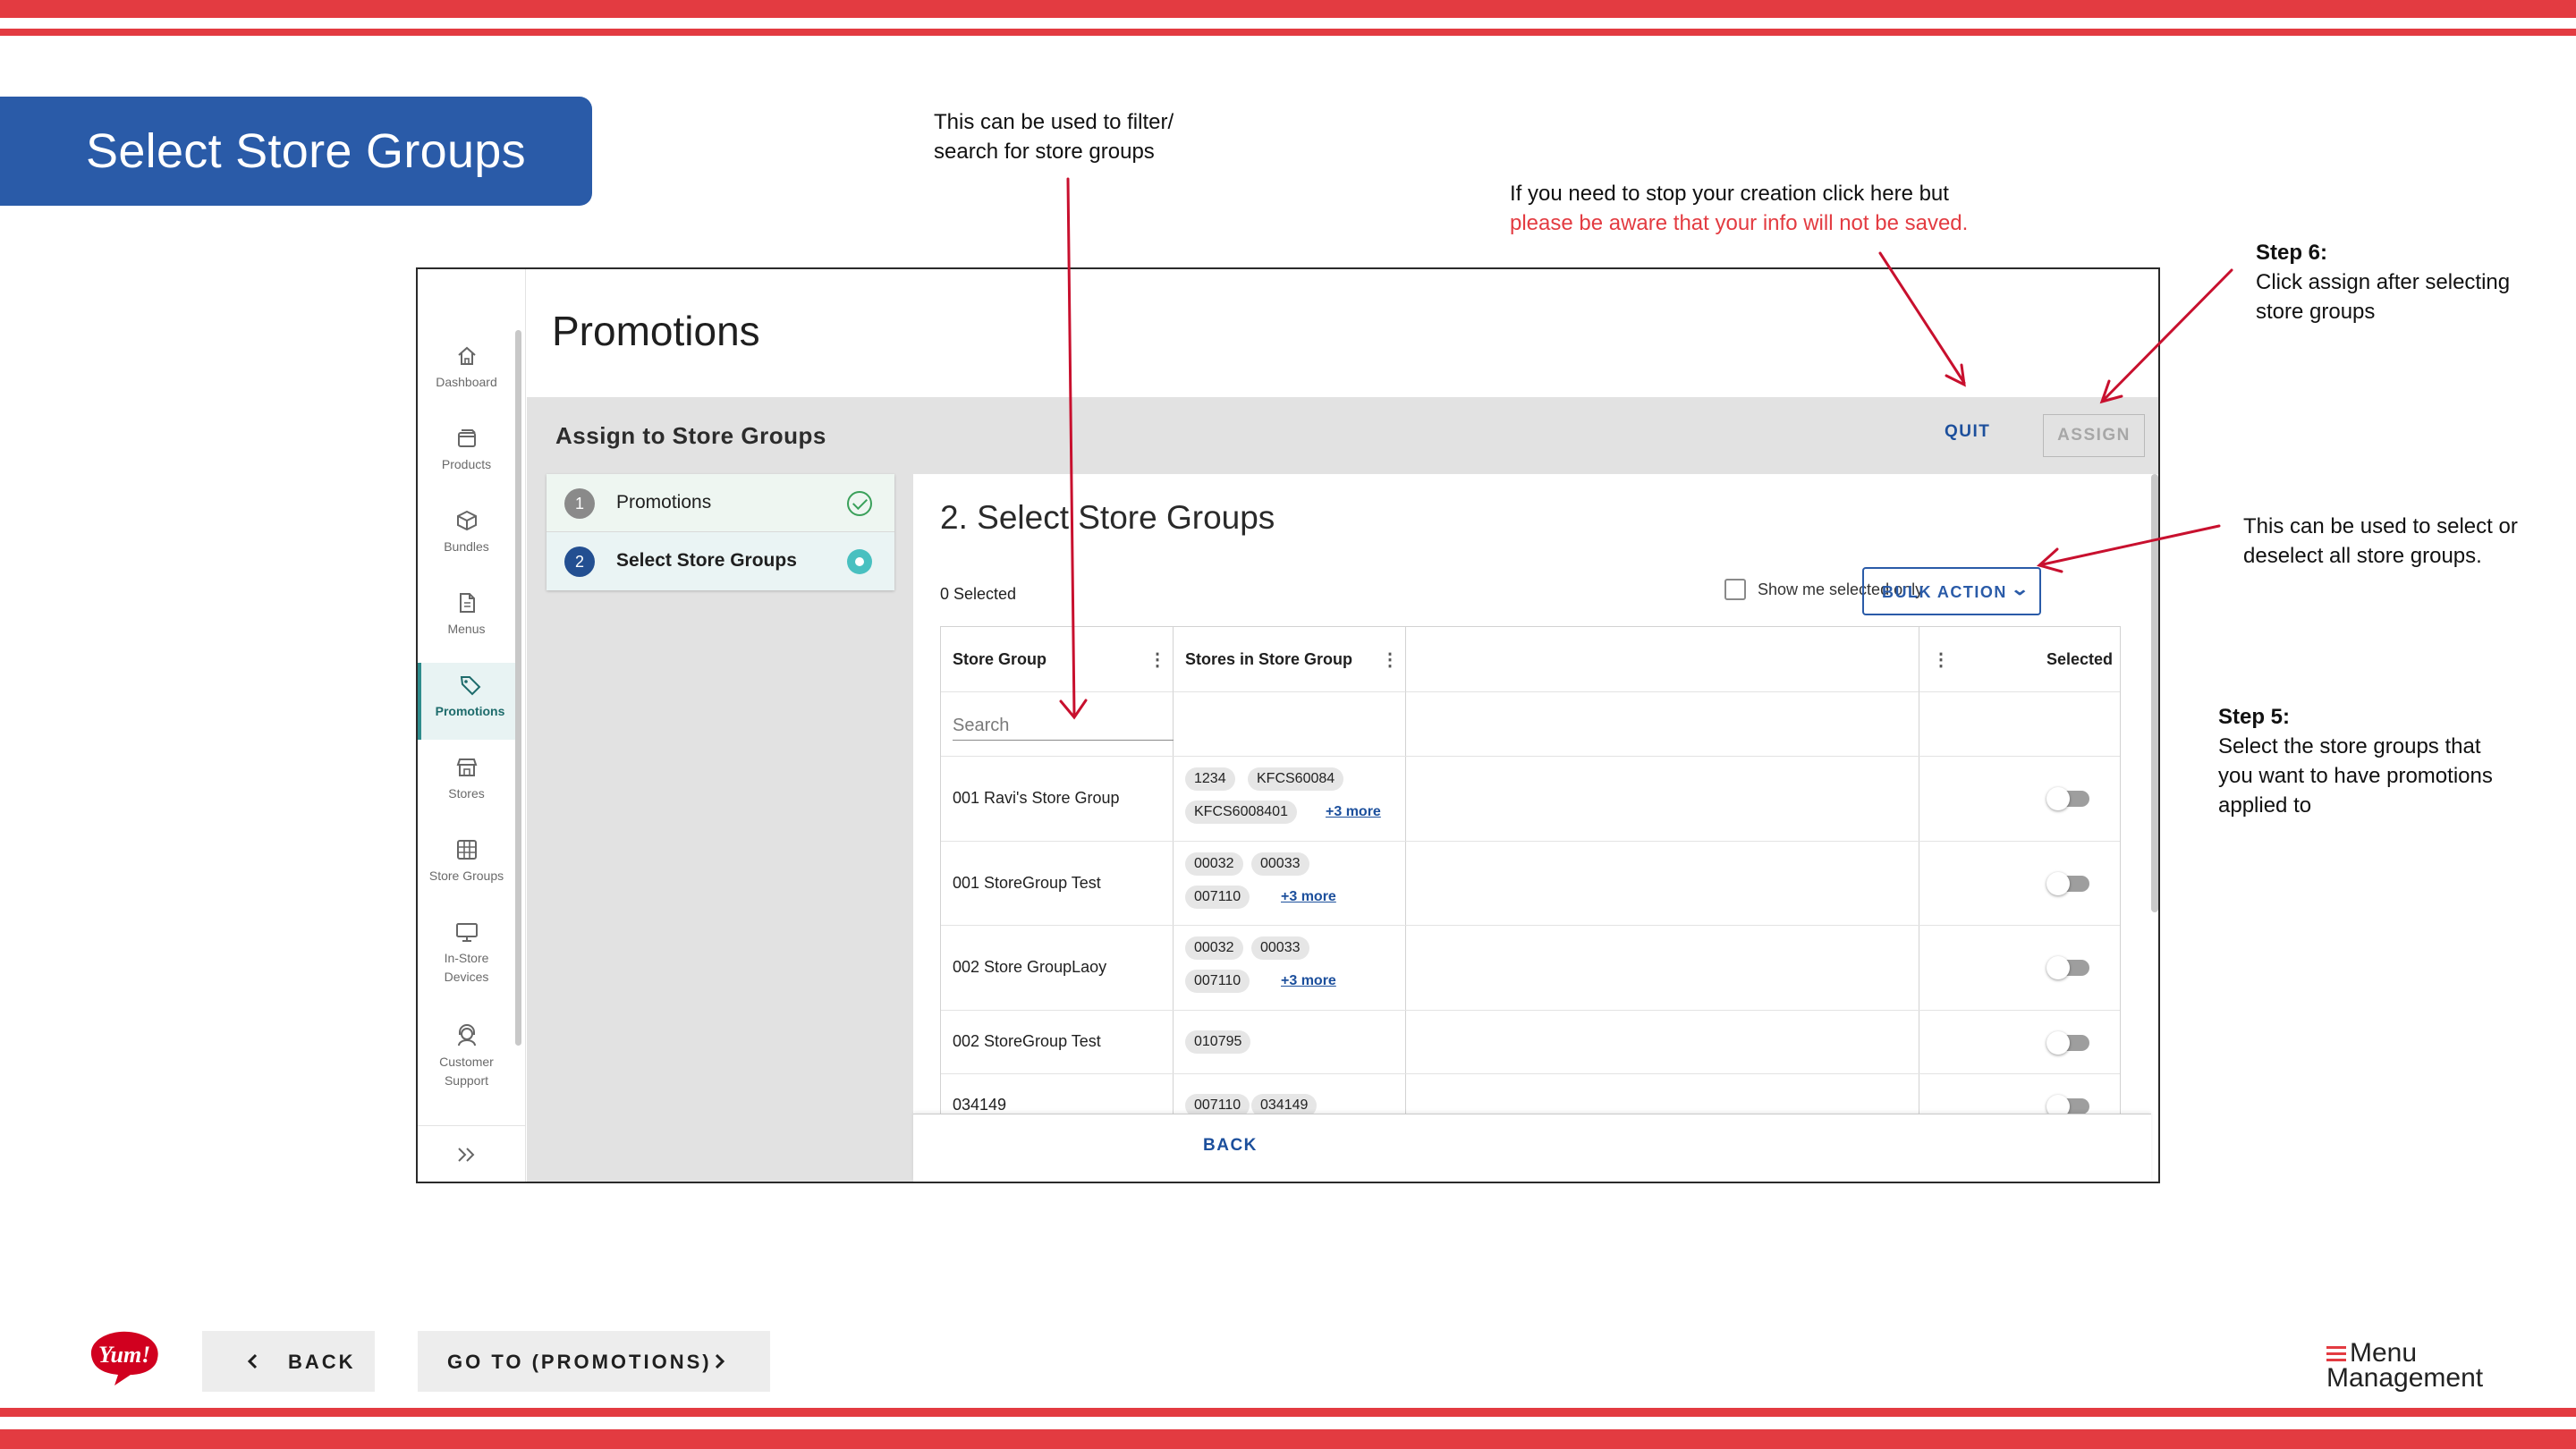 Image resolution: width=2576 pixels, height=1449 pixels. What do you see at coordinates (467, 1035) in the screenshot?
I see `support-icon` at bounding box center [467, 1035].